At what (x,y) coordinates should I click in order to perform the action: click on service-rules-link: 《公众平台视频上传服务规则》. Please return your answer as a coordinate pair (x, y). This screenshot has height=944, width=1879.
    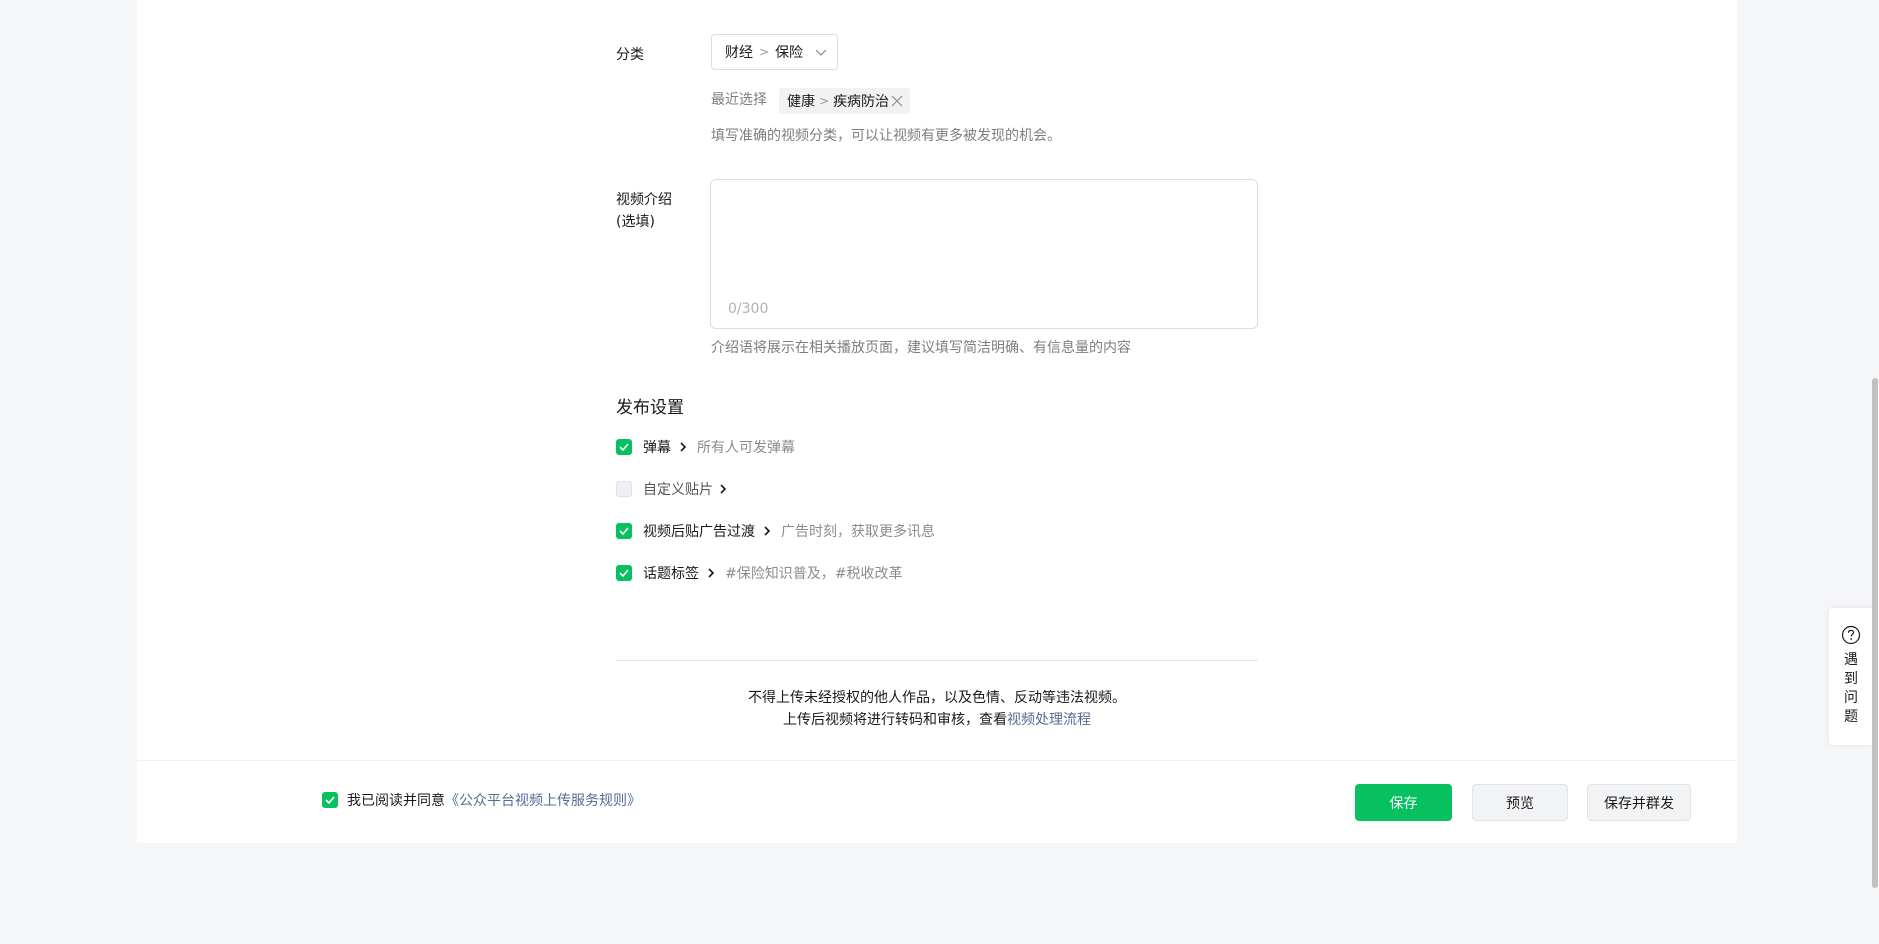
    Looking at the image, I should click on (543, 800).